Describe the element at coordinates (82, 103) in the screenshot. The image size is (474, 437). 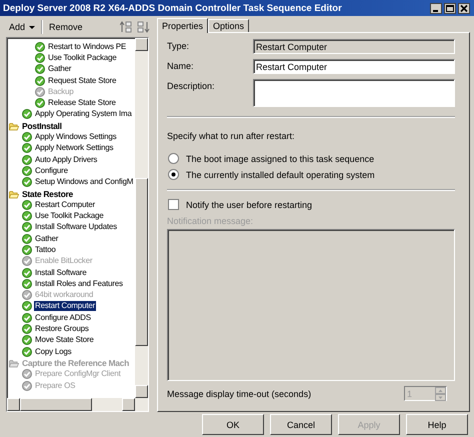
I see `tree-item: Release State Store` at that location.